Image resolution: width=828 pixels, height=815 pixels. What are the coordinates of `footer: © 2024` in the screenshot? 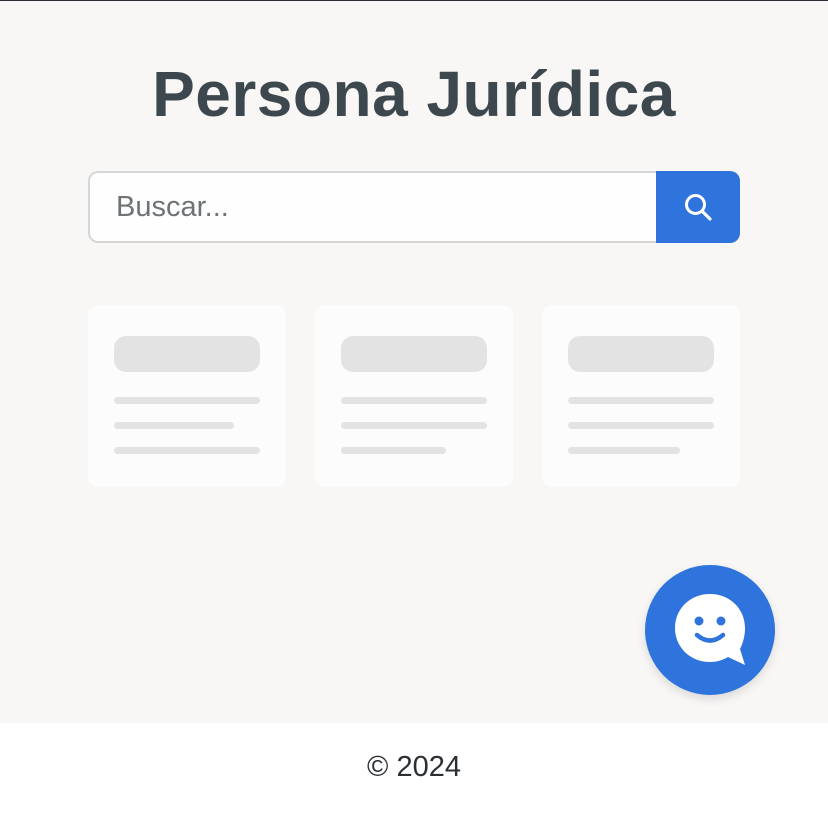 It's located at (414, 769).